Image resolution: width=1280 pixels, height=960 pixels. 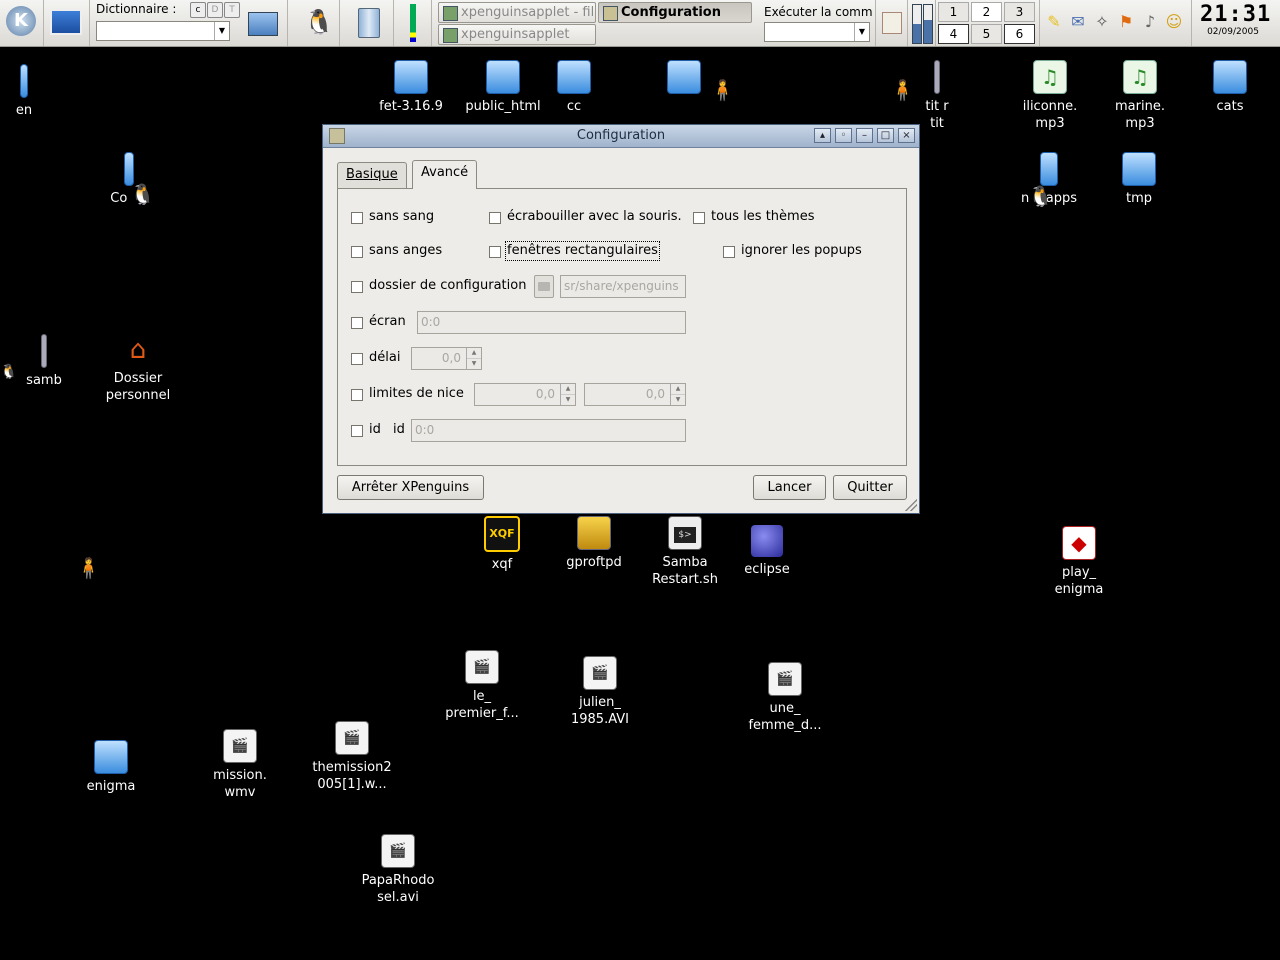 I want to click on ignorer-popups-checkbox, so click(x=729, y=252).